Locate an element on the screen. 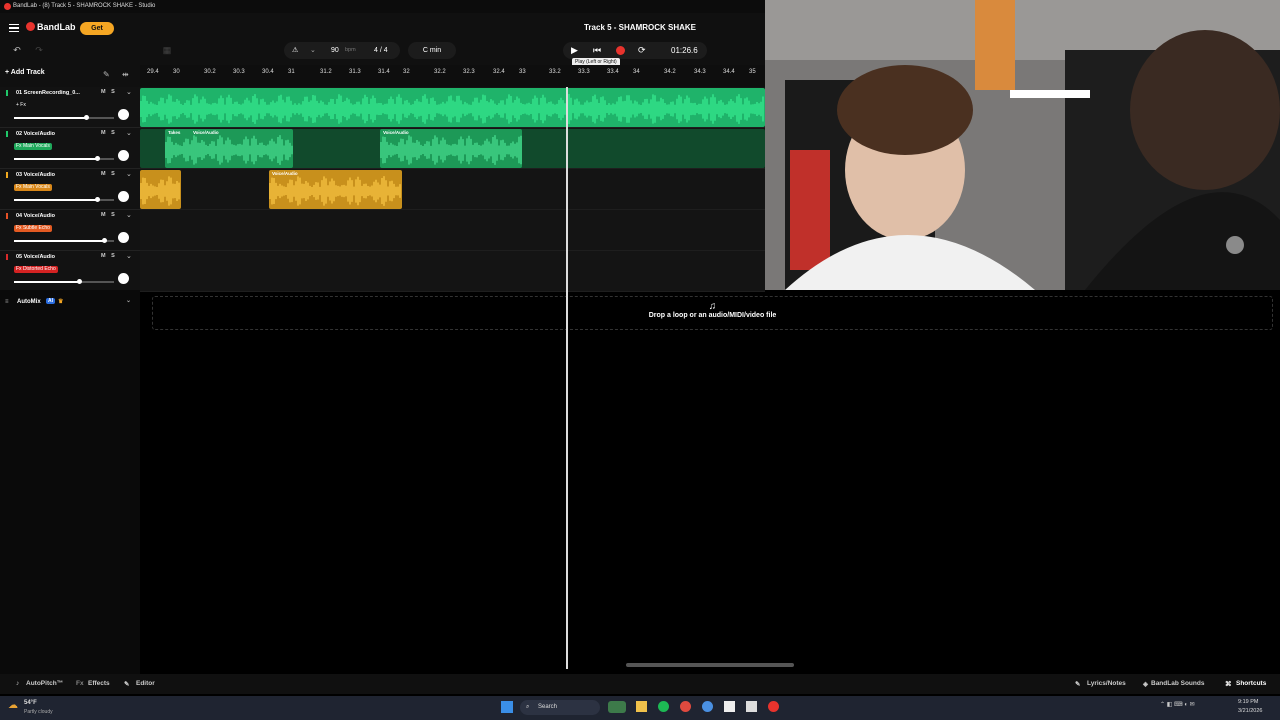 Image resolution: width=1280 pixels, height=720 pixels. playhead is located at coordinates (567, 378).